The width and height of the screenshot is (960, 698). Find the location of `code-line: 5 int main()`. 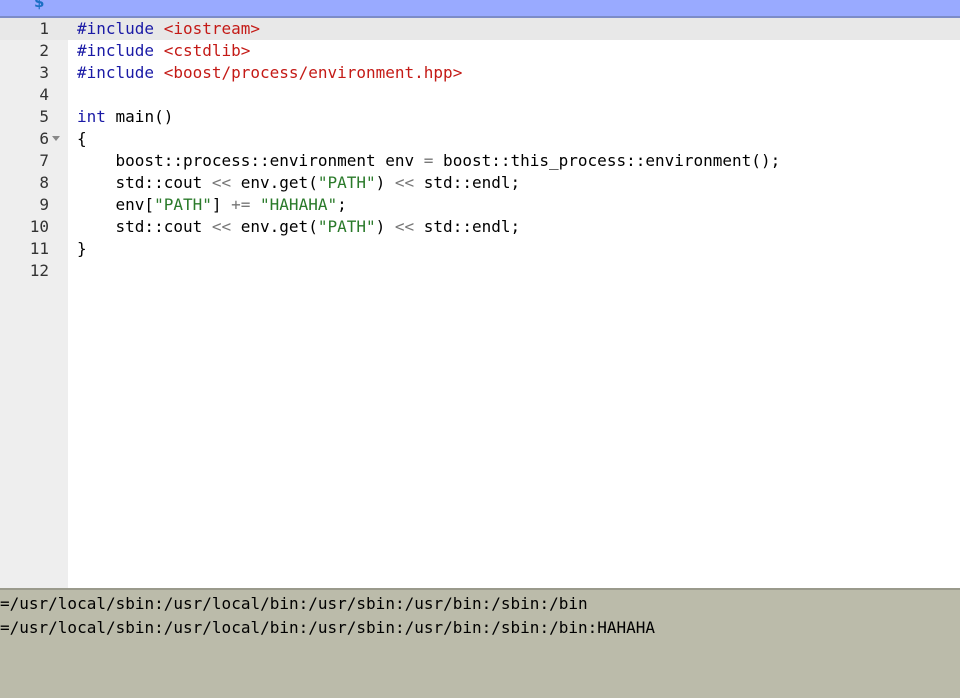

code-line: 5 int main() is located at coordinates (480, 117).